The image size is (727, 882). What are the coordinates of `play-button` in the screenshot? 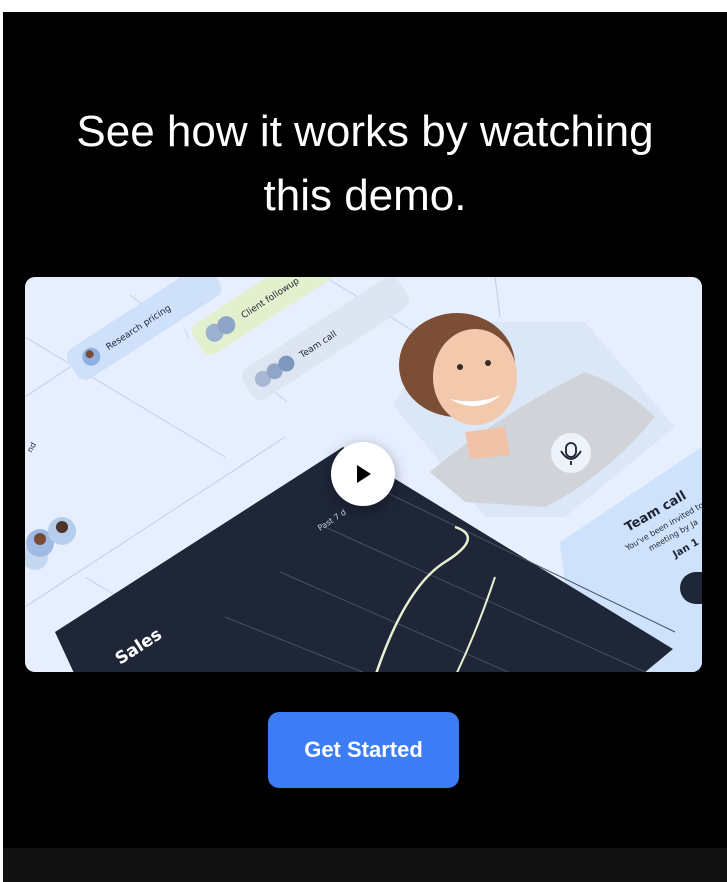 It's located at (363, 474).